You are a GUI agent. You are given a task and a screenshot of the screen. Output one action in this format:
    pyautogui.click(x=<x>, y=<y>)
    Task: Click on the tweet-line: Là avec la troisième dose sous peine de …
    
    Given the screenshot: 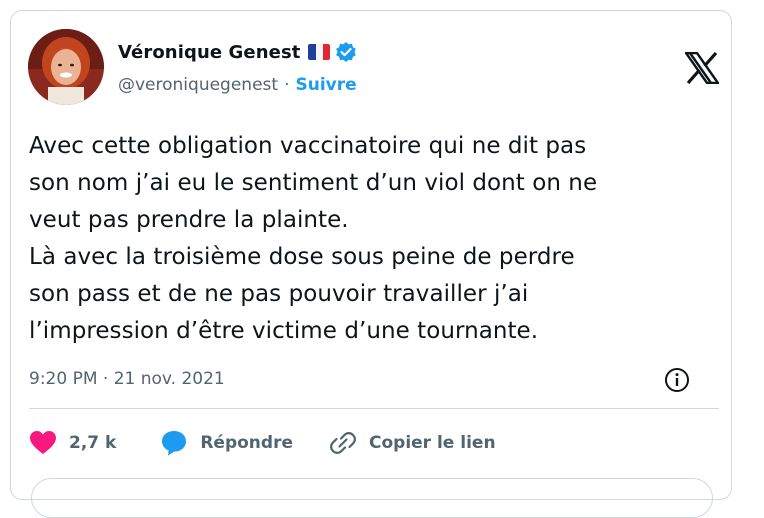 What is the action you would take?
    pyautogui.click(x=302, y=257)
    